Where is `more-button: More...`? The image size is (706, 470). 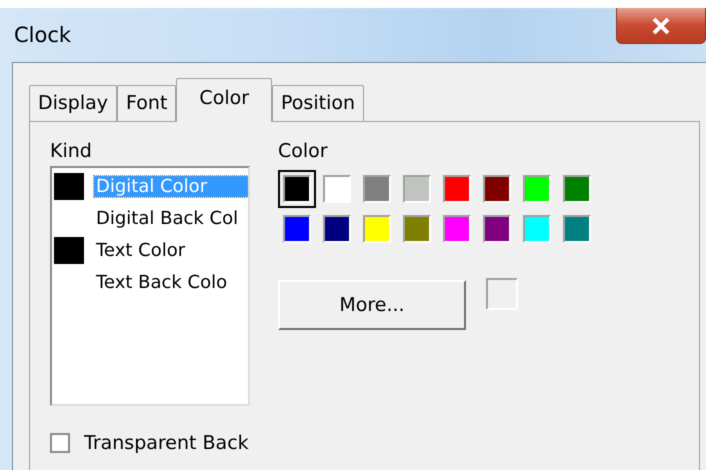 more-button: More... is located at coordinates (372, 305).